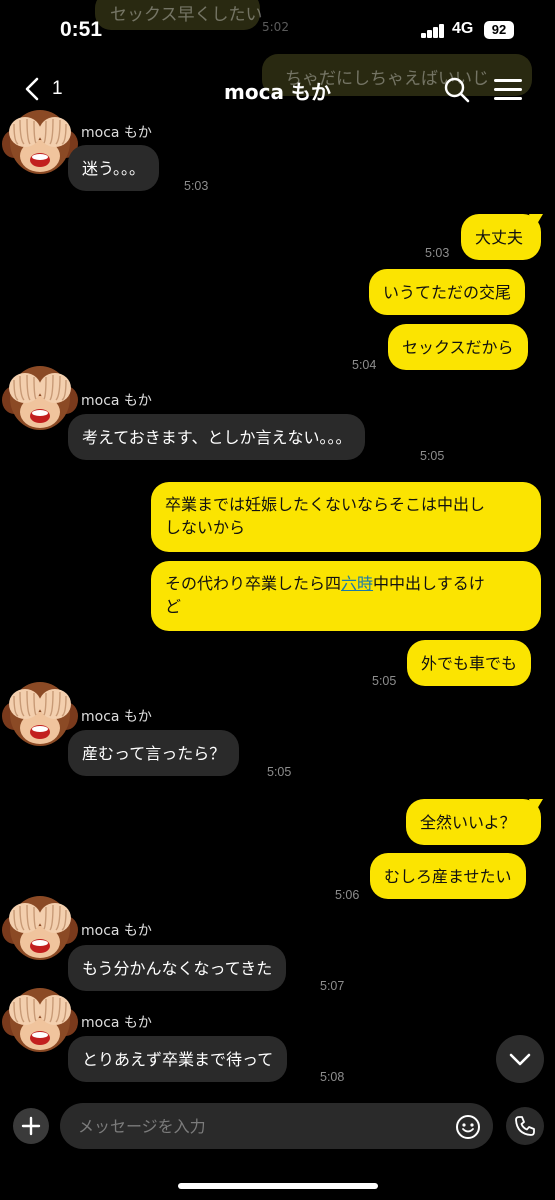 Image resolution: width=555 pixels, height=1200 pixels. I want to click on scroll-to-bottom-button, so click(520, 1059).